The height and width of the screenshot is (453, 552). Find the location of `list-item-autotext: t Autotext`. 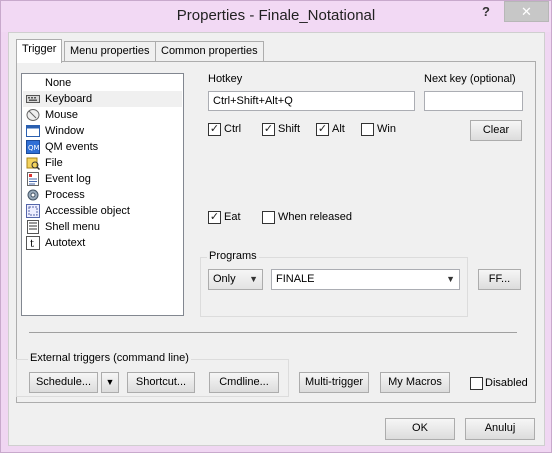

list-item-autotext: t Autotext is located at coordinates (102, 243).